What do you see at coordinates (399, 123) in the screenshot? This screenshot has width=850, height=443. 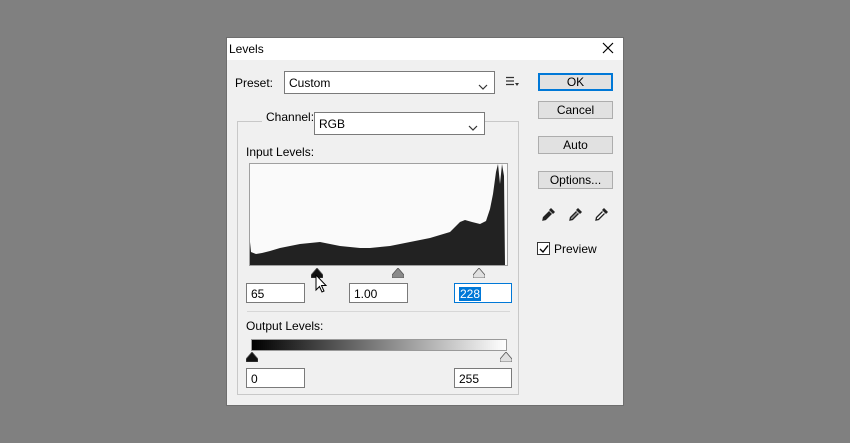 I see `channel-dropdown: RGB` at bounding box center [399, 123].